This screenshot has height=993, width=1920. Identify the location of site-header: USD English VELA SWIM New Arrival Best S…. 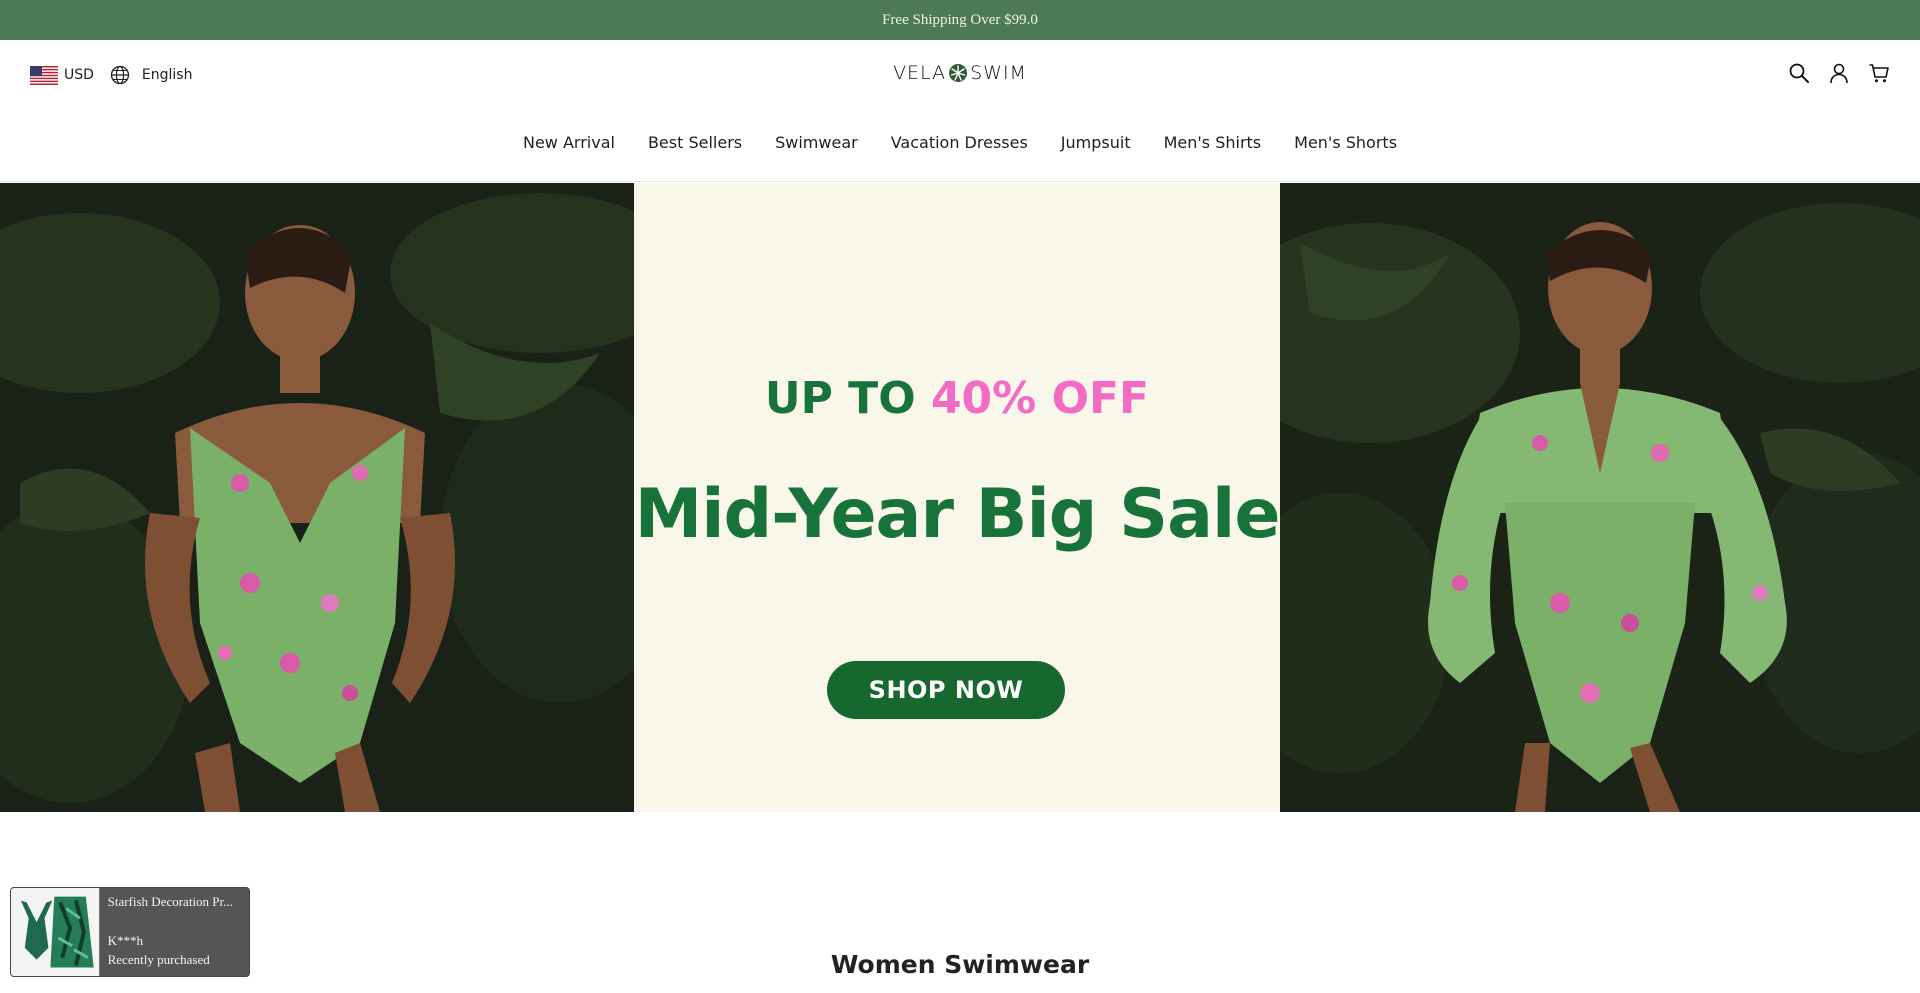
(960, 111).